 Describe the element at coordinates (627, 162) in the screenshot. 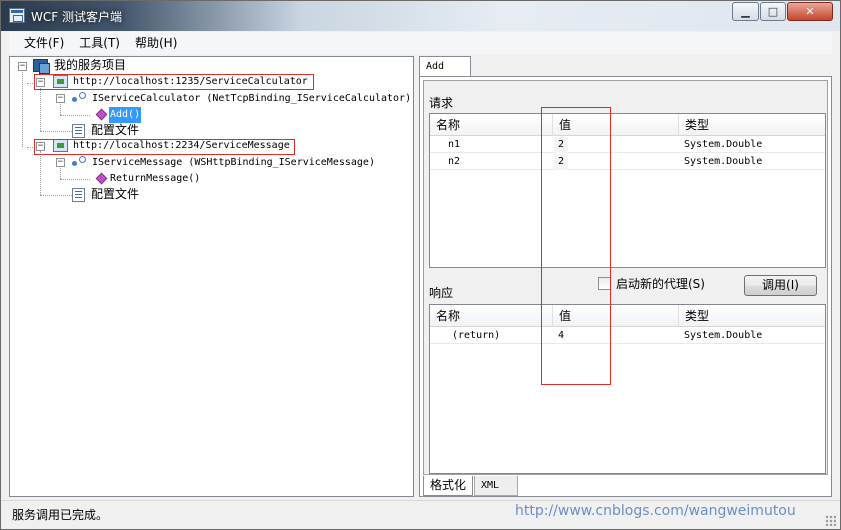

I see `table-row: n2 2 System.Double` at that location.